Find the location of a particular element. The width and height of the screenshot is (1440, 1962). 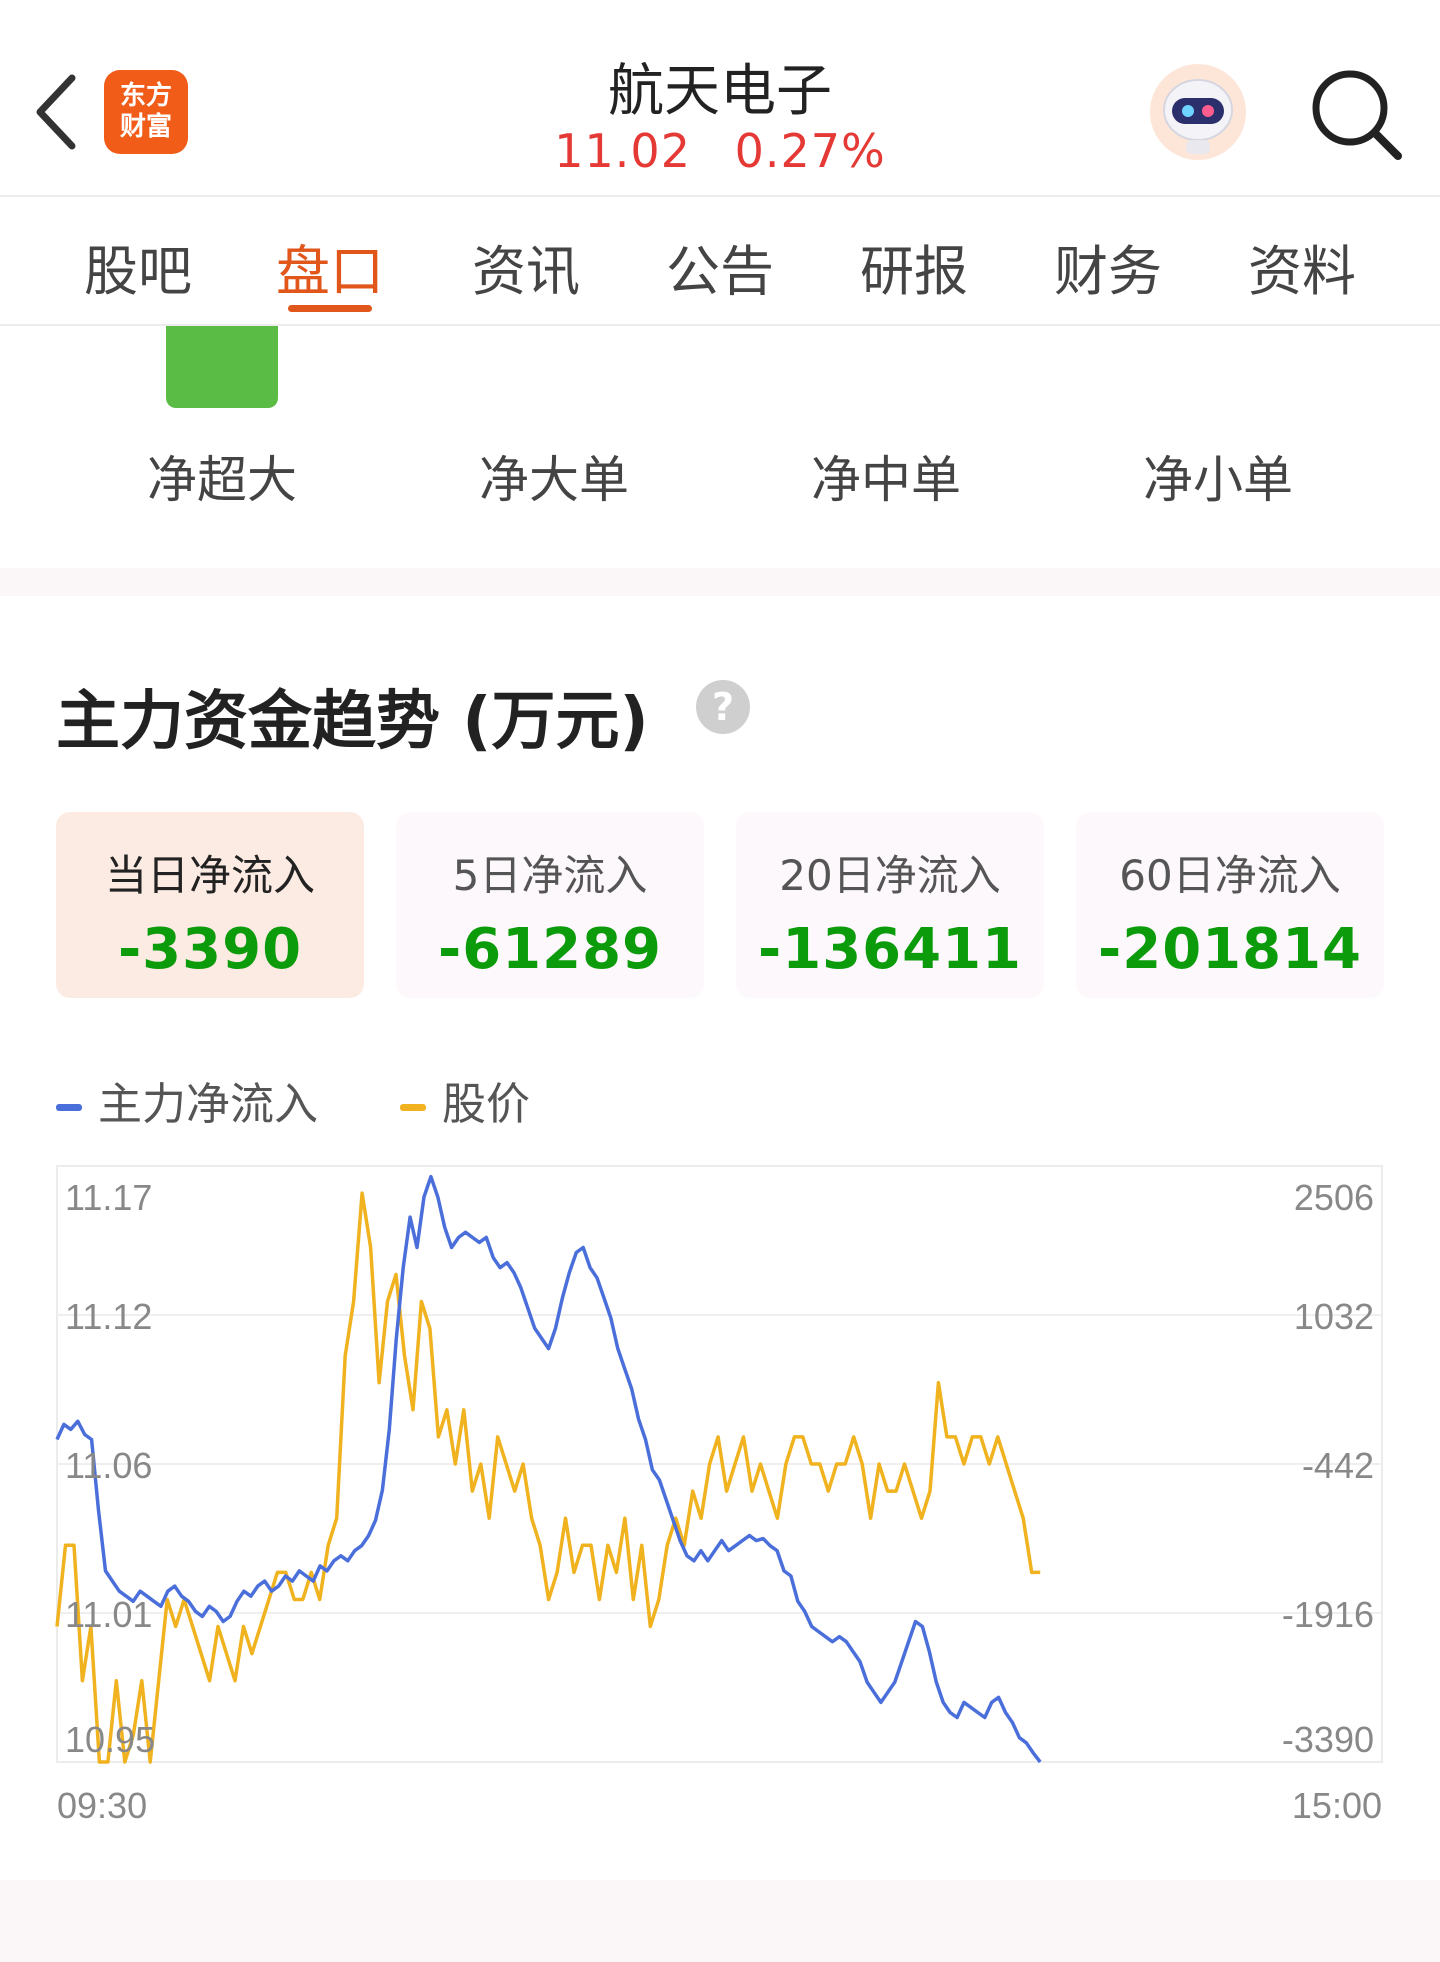

tab-announcements: 公告 is located at coordinates (720, 266).